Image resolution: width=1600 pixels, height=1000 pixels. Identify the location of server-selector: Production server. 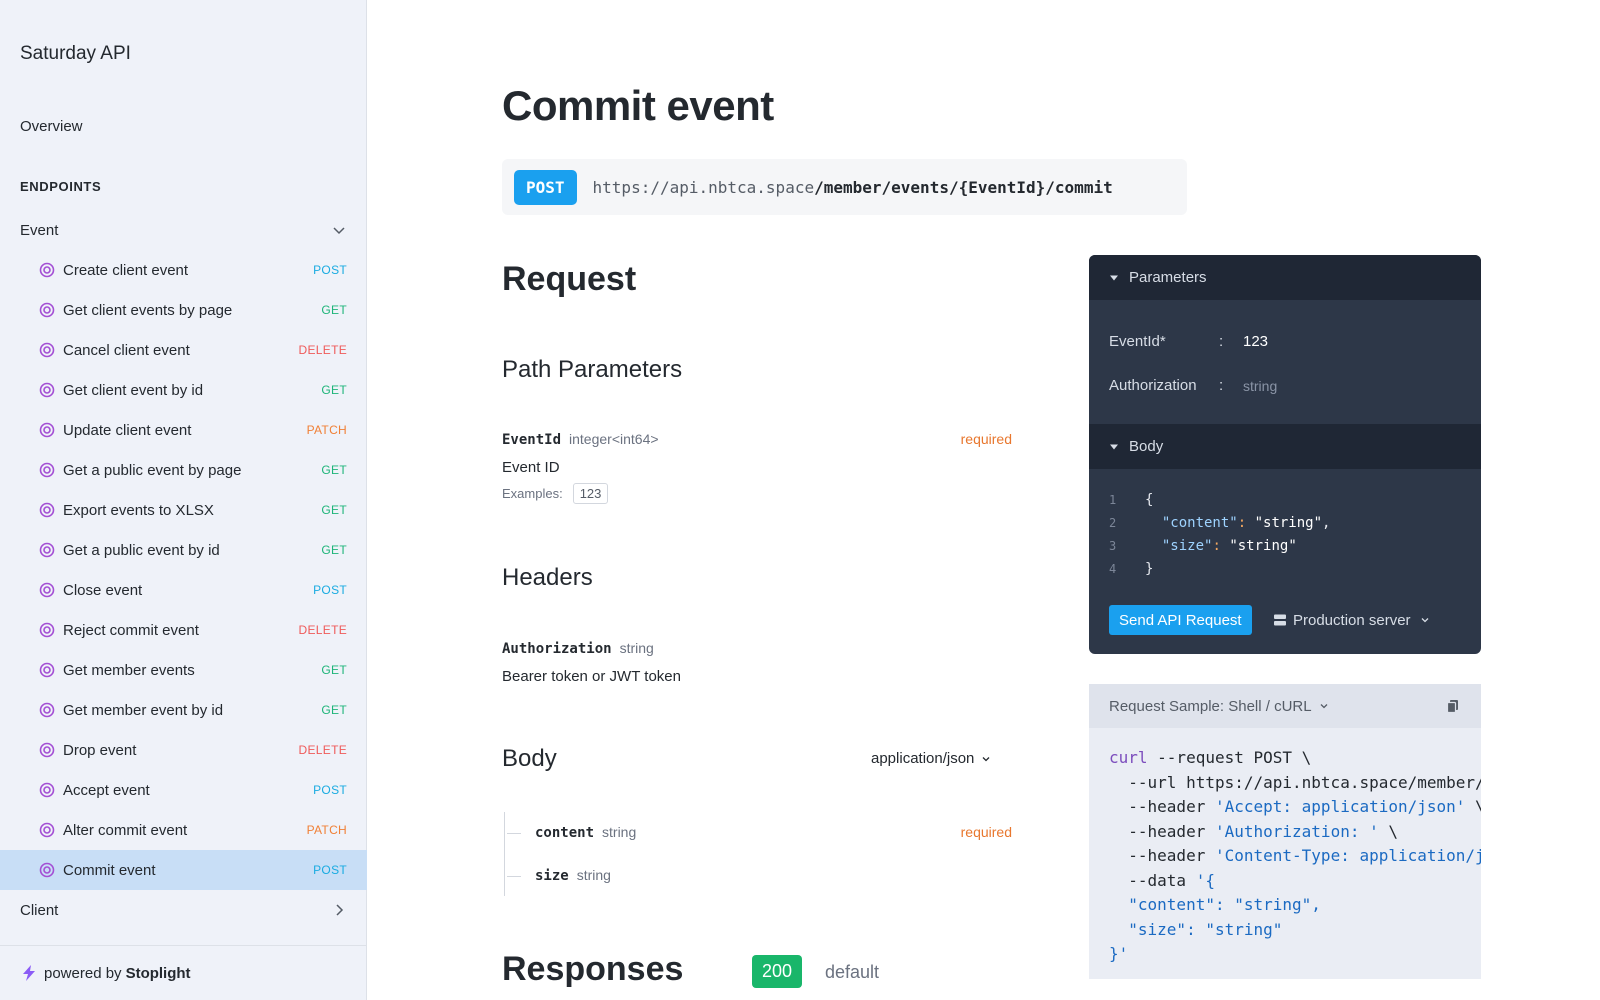
(1352, 620).